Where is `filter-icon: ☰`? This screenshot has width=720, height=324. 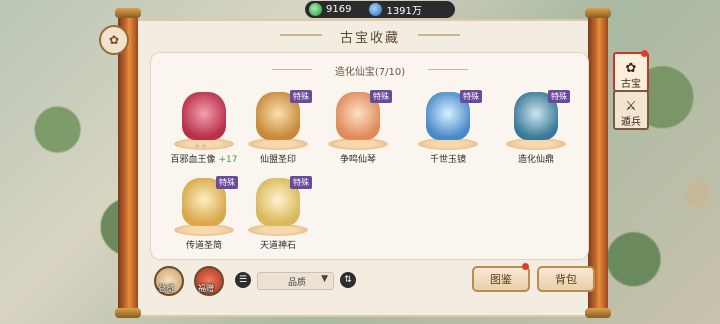
filter-icon: ☰ is located at coordinates (243, 280).